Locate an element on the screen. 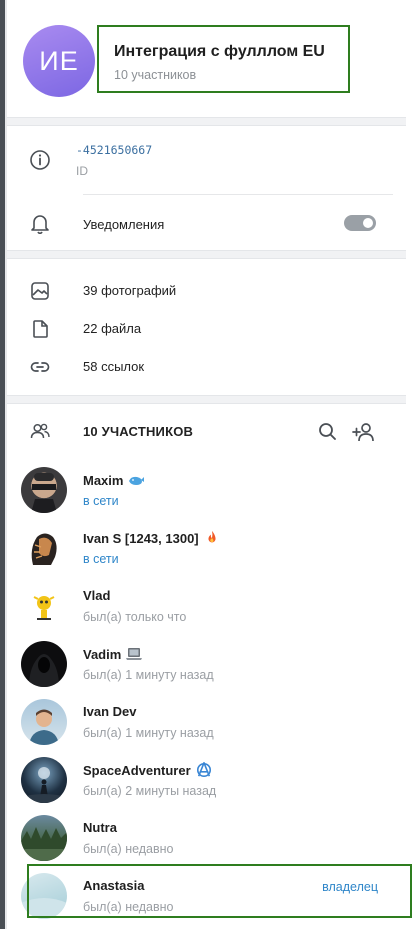 Image resolution: width=413 pixels, height=929 pixels. member-row: Nutra был(а) недавно is located at coordinates (206, 841).